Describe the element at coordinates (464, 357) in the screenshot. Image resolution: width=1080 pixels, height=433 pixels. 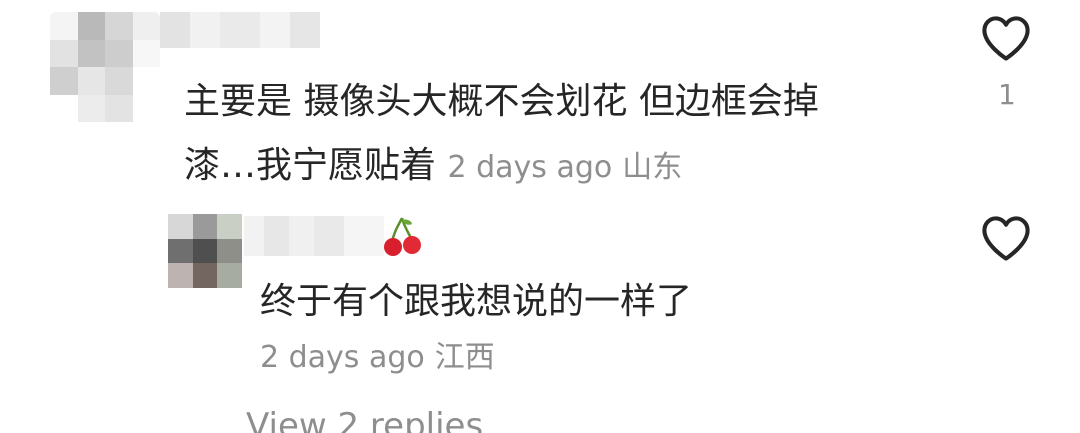
I see `location-label: 江西` at that location.